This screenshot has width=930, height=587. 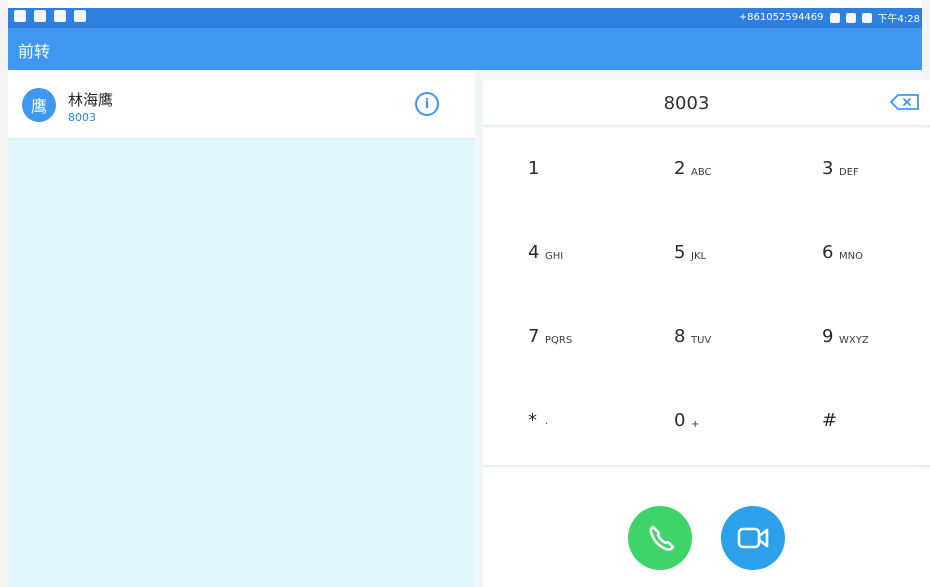 I want to click on call-button, so click(x=660, y=538).